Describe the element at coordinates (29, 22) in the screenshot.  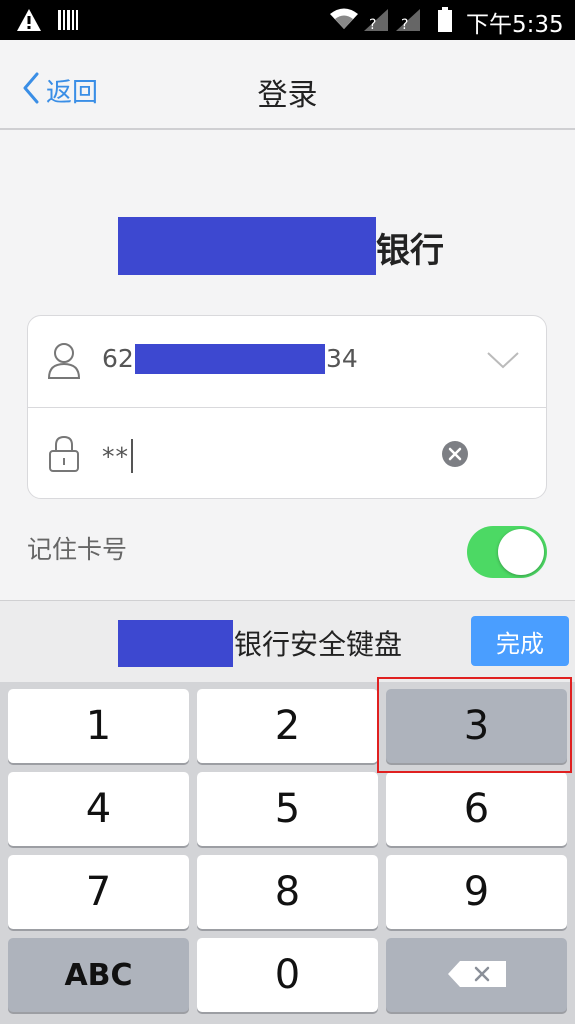
I see `warning-icon` at that location.